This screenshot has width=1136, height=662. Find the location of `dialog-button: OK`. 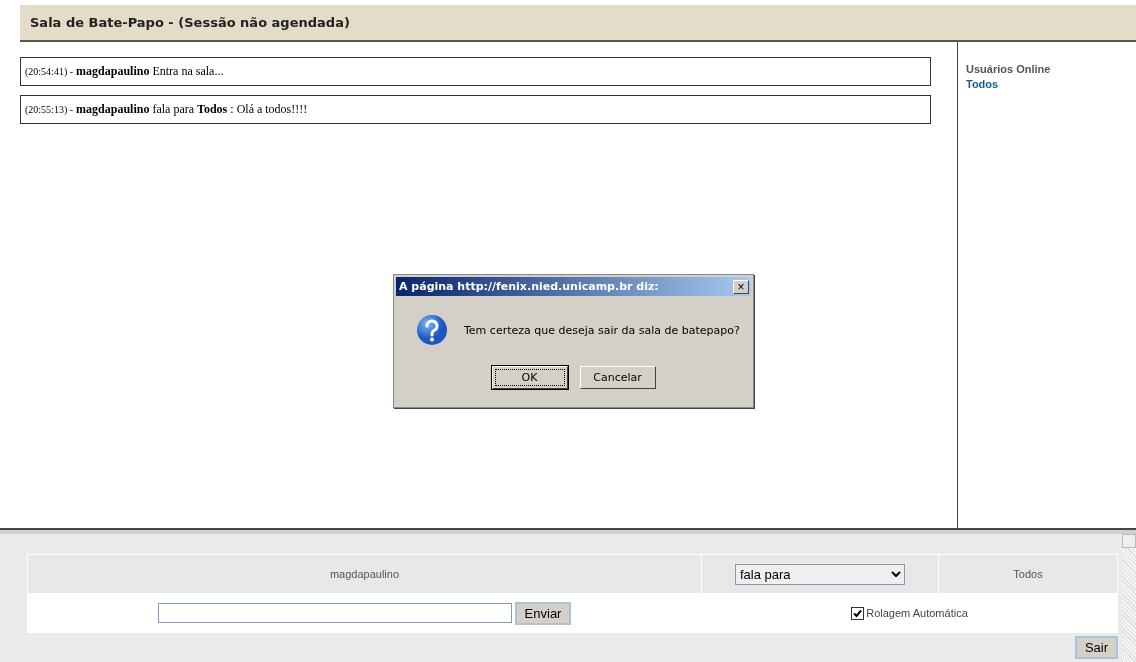

dialog-button: OK is located at coordinates (529, 377).